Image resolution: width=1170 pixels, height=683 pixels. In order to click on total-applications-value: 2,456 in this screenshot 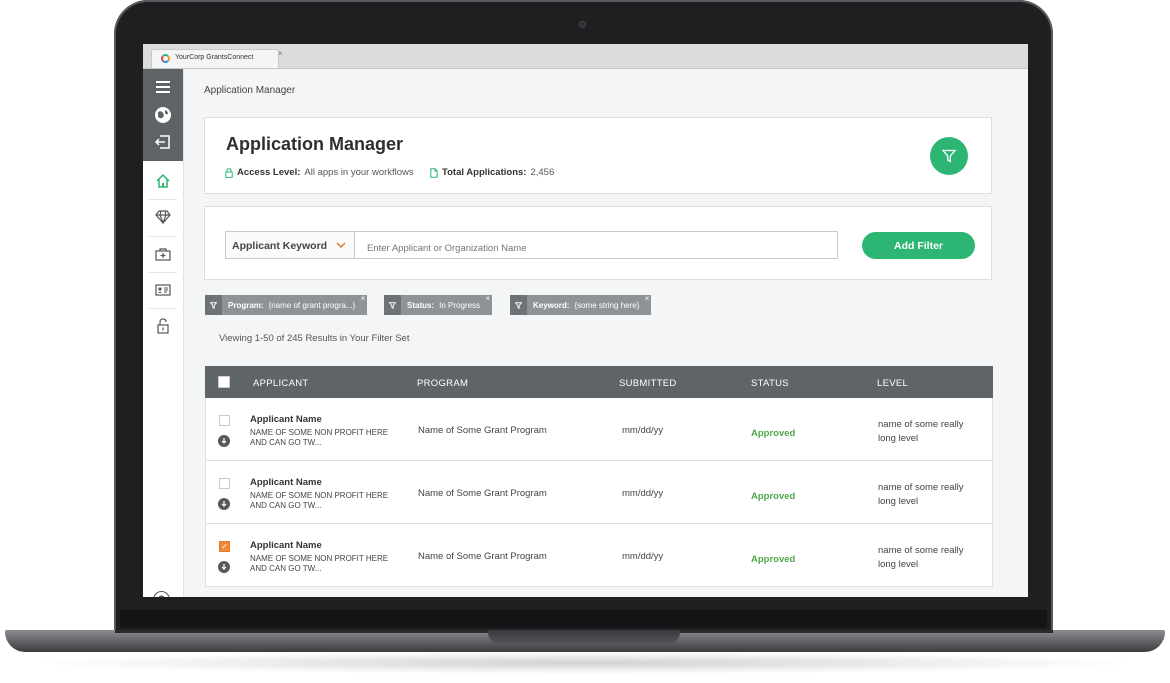, I will do `click(542, 172)`.